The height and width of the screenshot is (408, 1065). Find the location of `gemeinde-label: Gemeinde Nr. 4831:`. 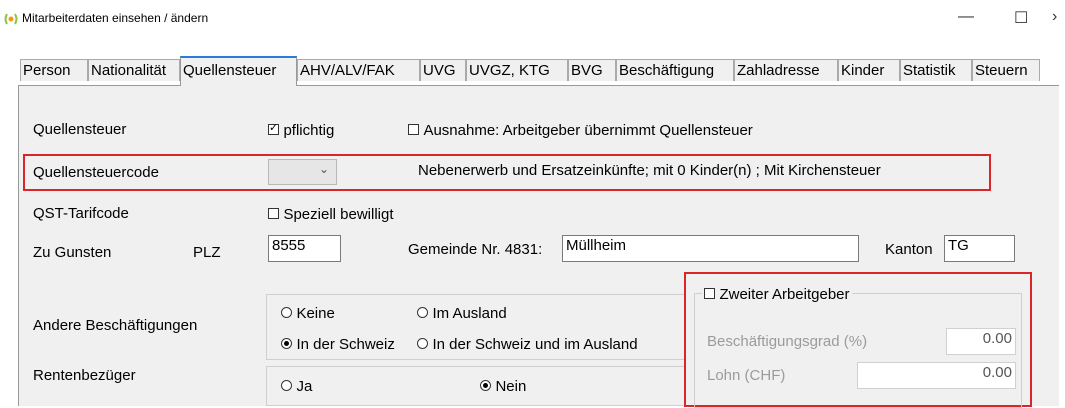

gemeinde-label: Gemeinde Nr. 4831: is located at coordinates (475, 249).